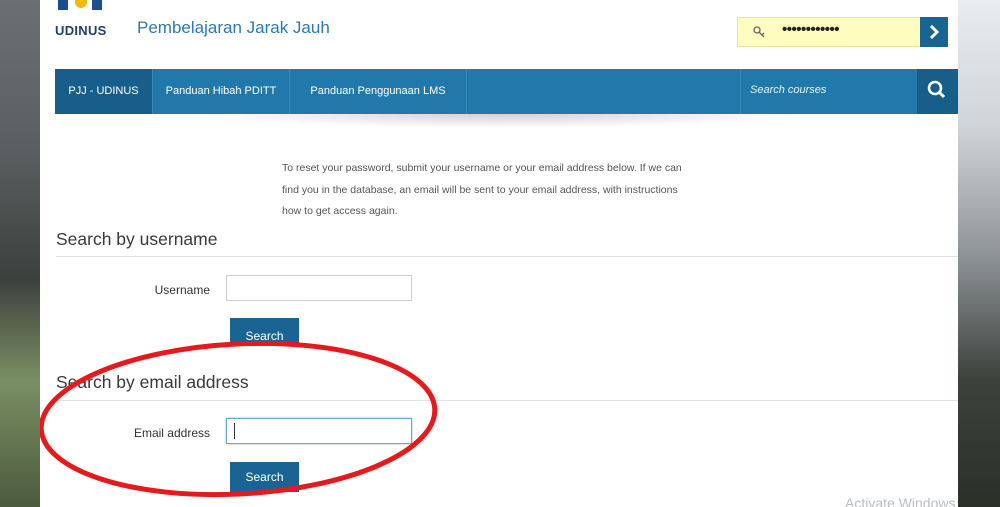  I want to click on email-input, so click(319, 431).